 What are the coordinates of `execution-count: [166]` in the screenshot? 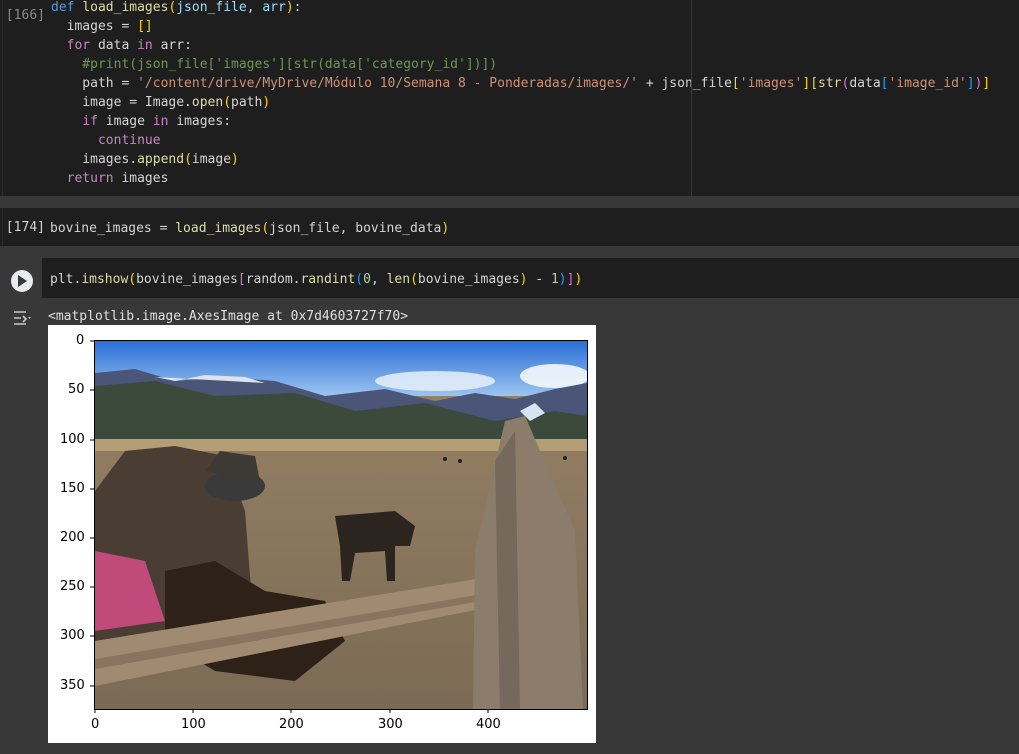 It's located at (25, 15).